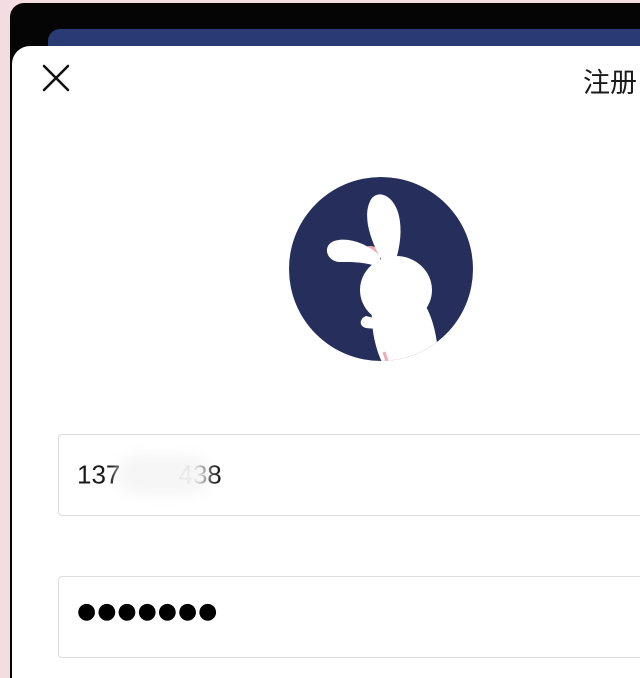 The image size is (640, 678). I want to click on password-input: ●●●●●●●, so click(349, 617).